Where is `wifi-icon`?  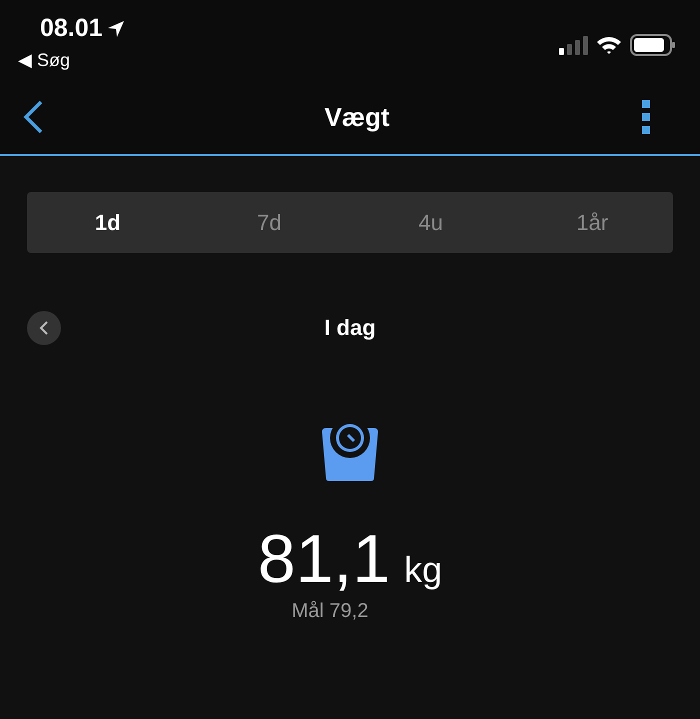
wifi-icon is located at coordinates (609, 45).